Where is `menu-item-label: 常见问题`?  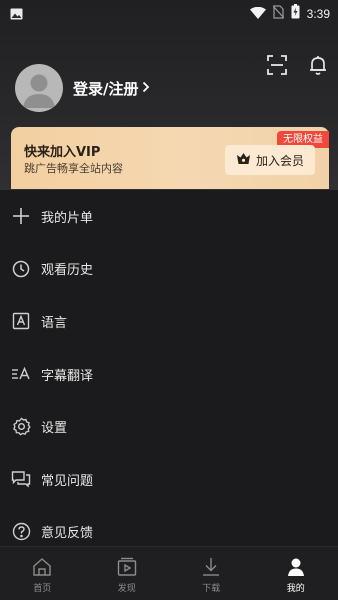
menu-item-label: 常见问题 is located at coordinates (67, 481).